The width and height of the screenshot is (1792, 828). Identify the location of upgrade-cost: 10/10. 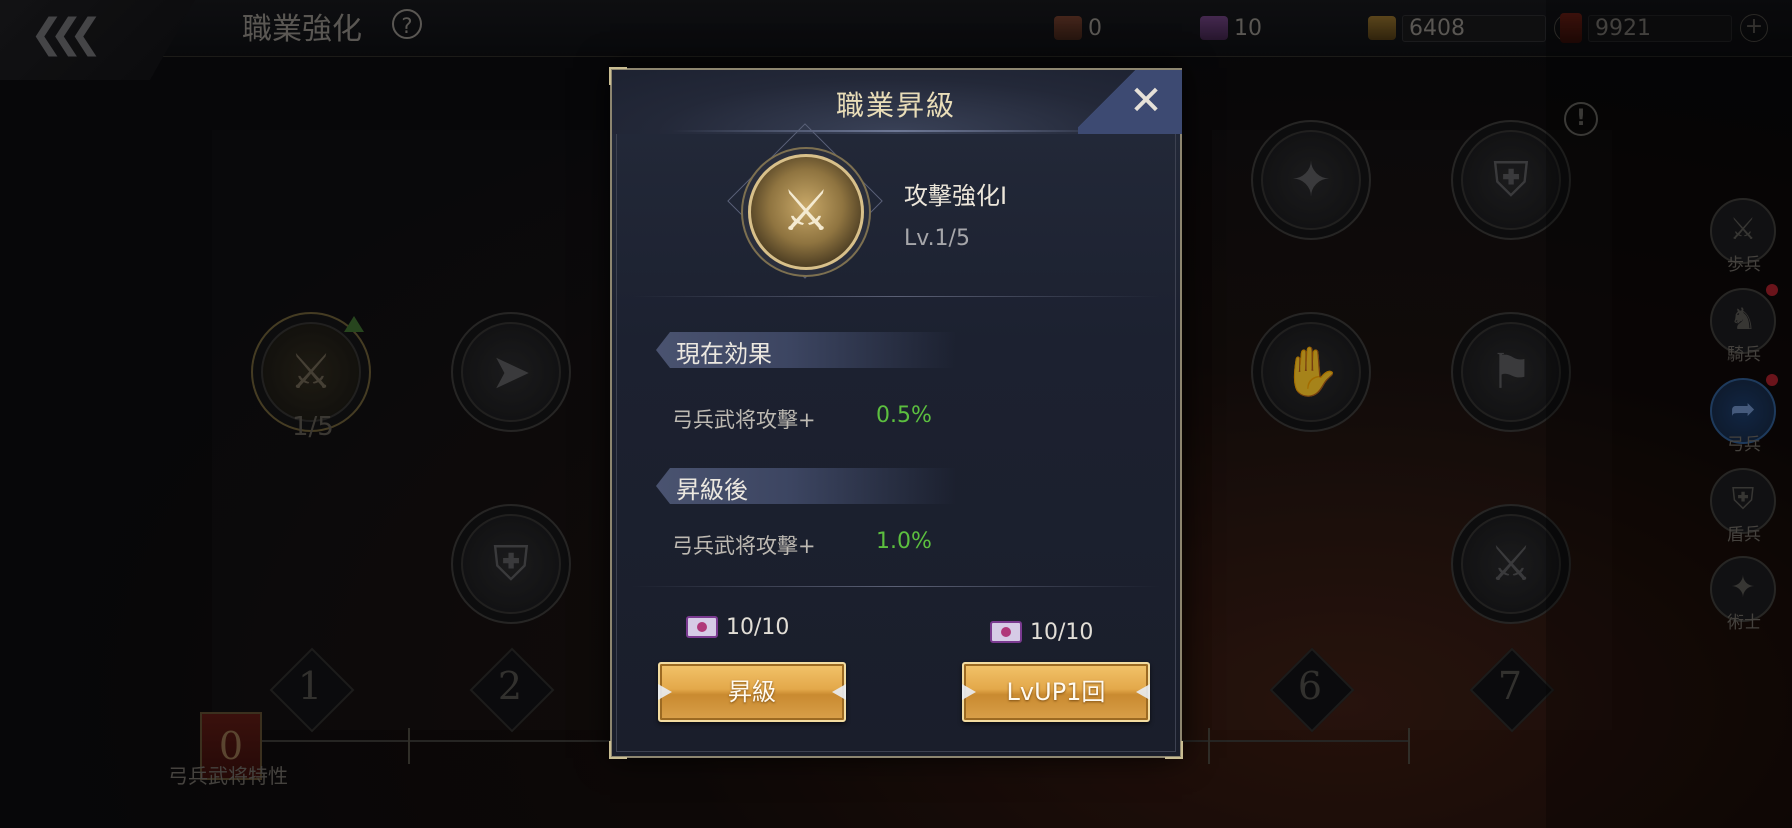
(737, 627).